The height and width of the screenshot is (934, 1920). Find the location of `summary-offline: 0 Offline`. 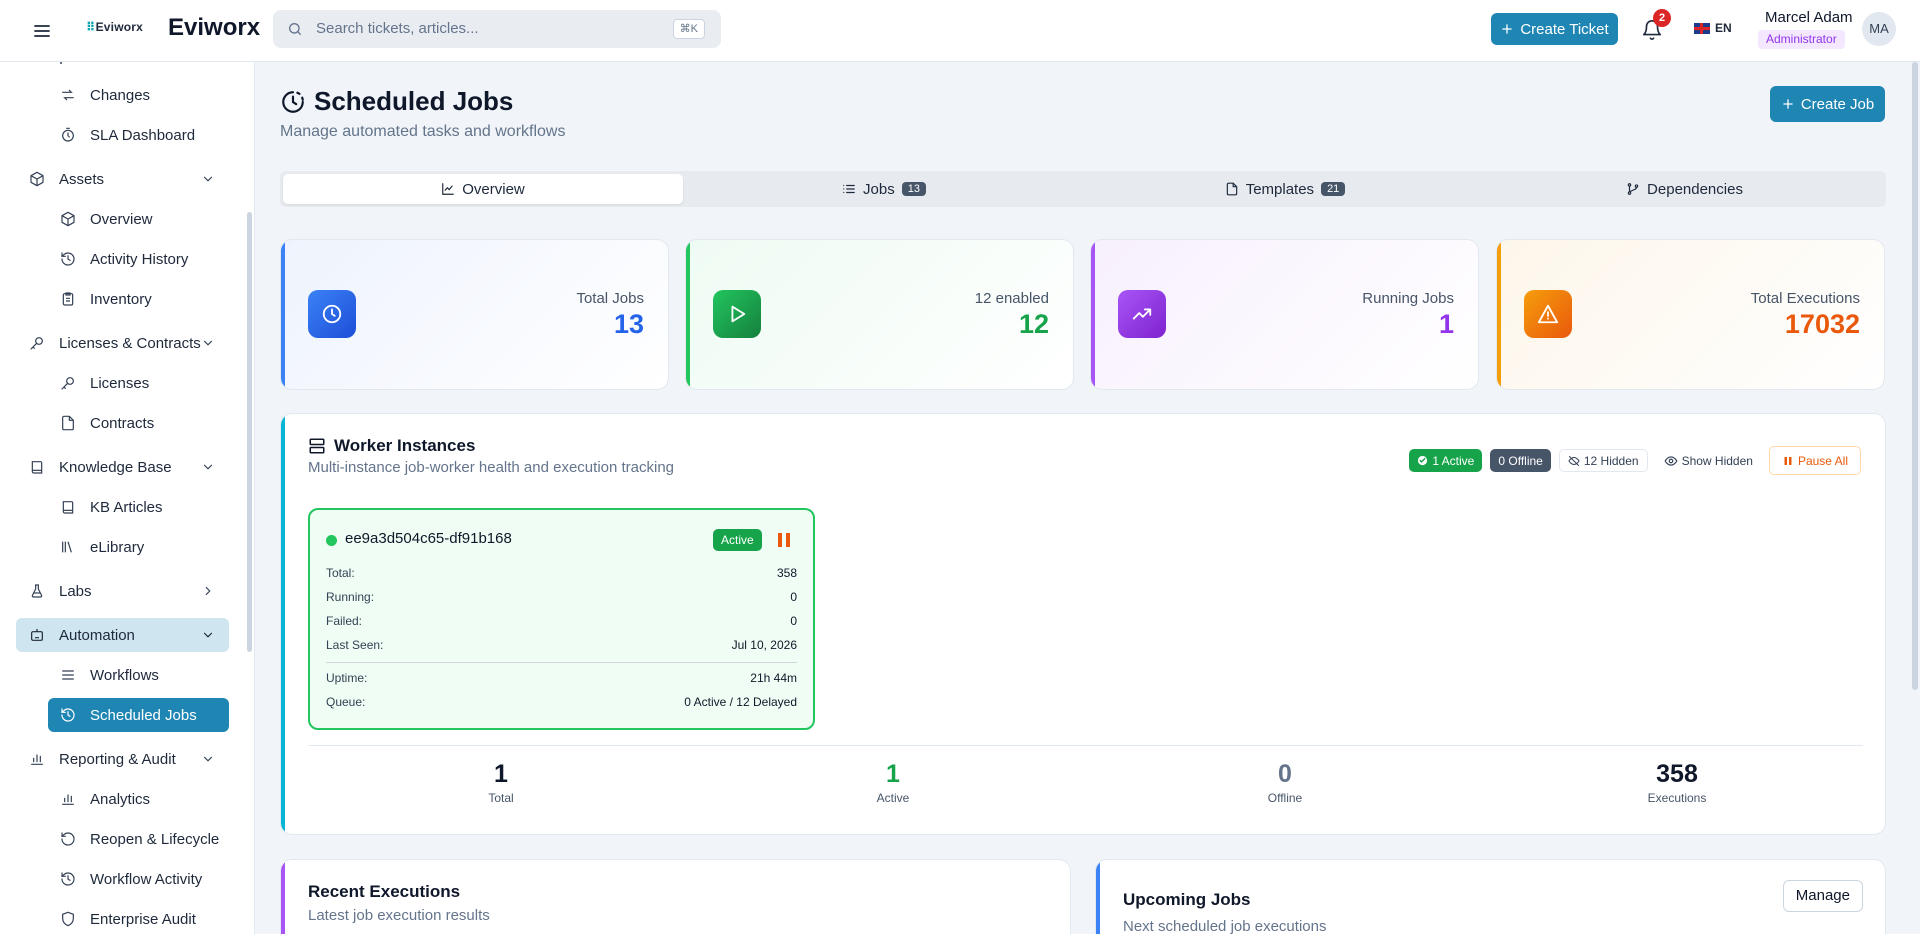

summary-offline: 0 Offline is located at coordinates (1285, 782).